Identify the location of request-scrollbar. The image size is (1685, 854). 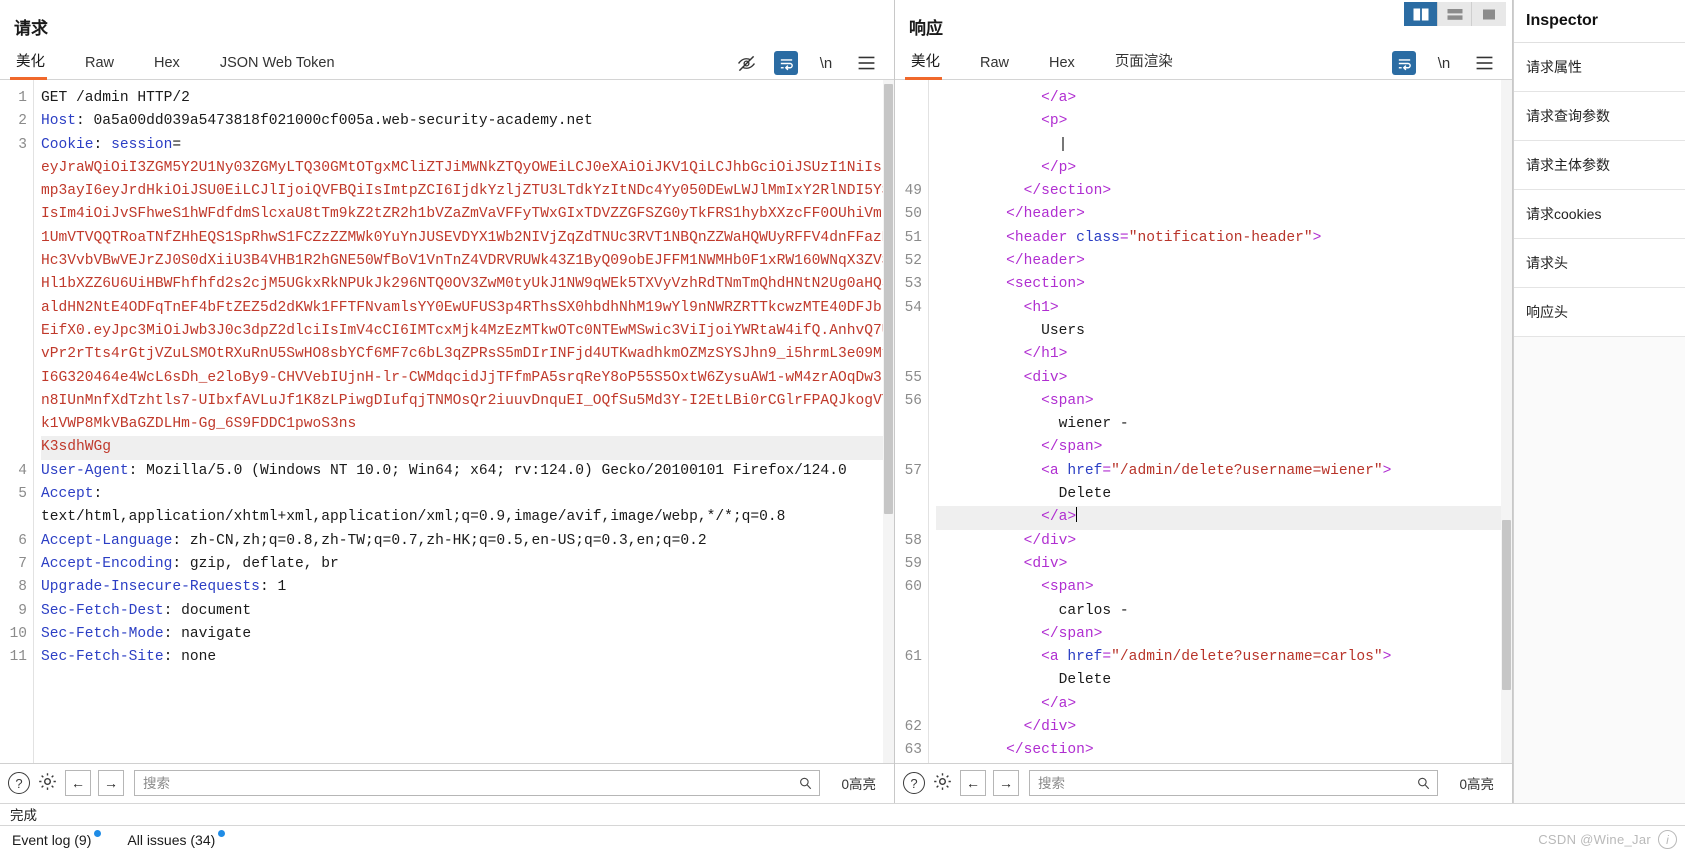
(888, 421).